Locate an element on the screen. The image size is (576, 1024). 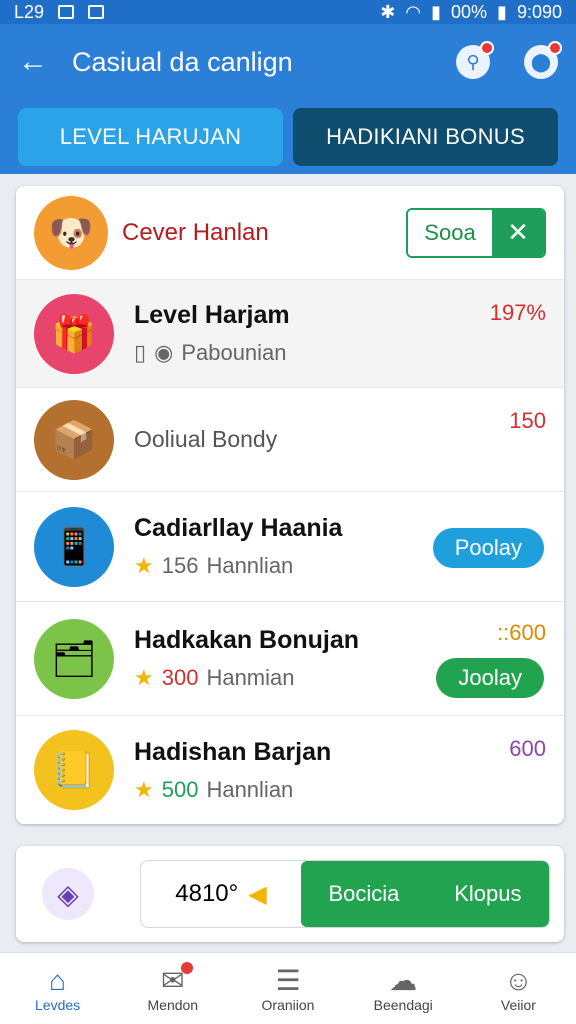
item-subtitle: ★ 500 Hannlian is located at coordinates (214, 789).